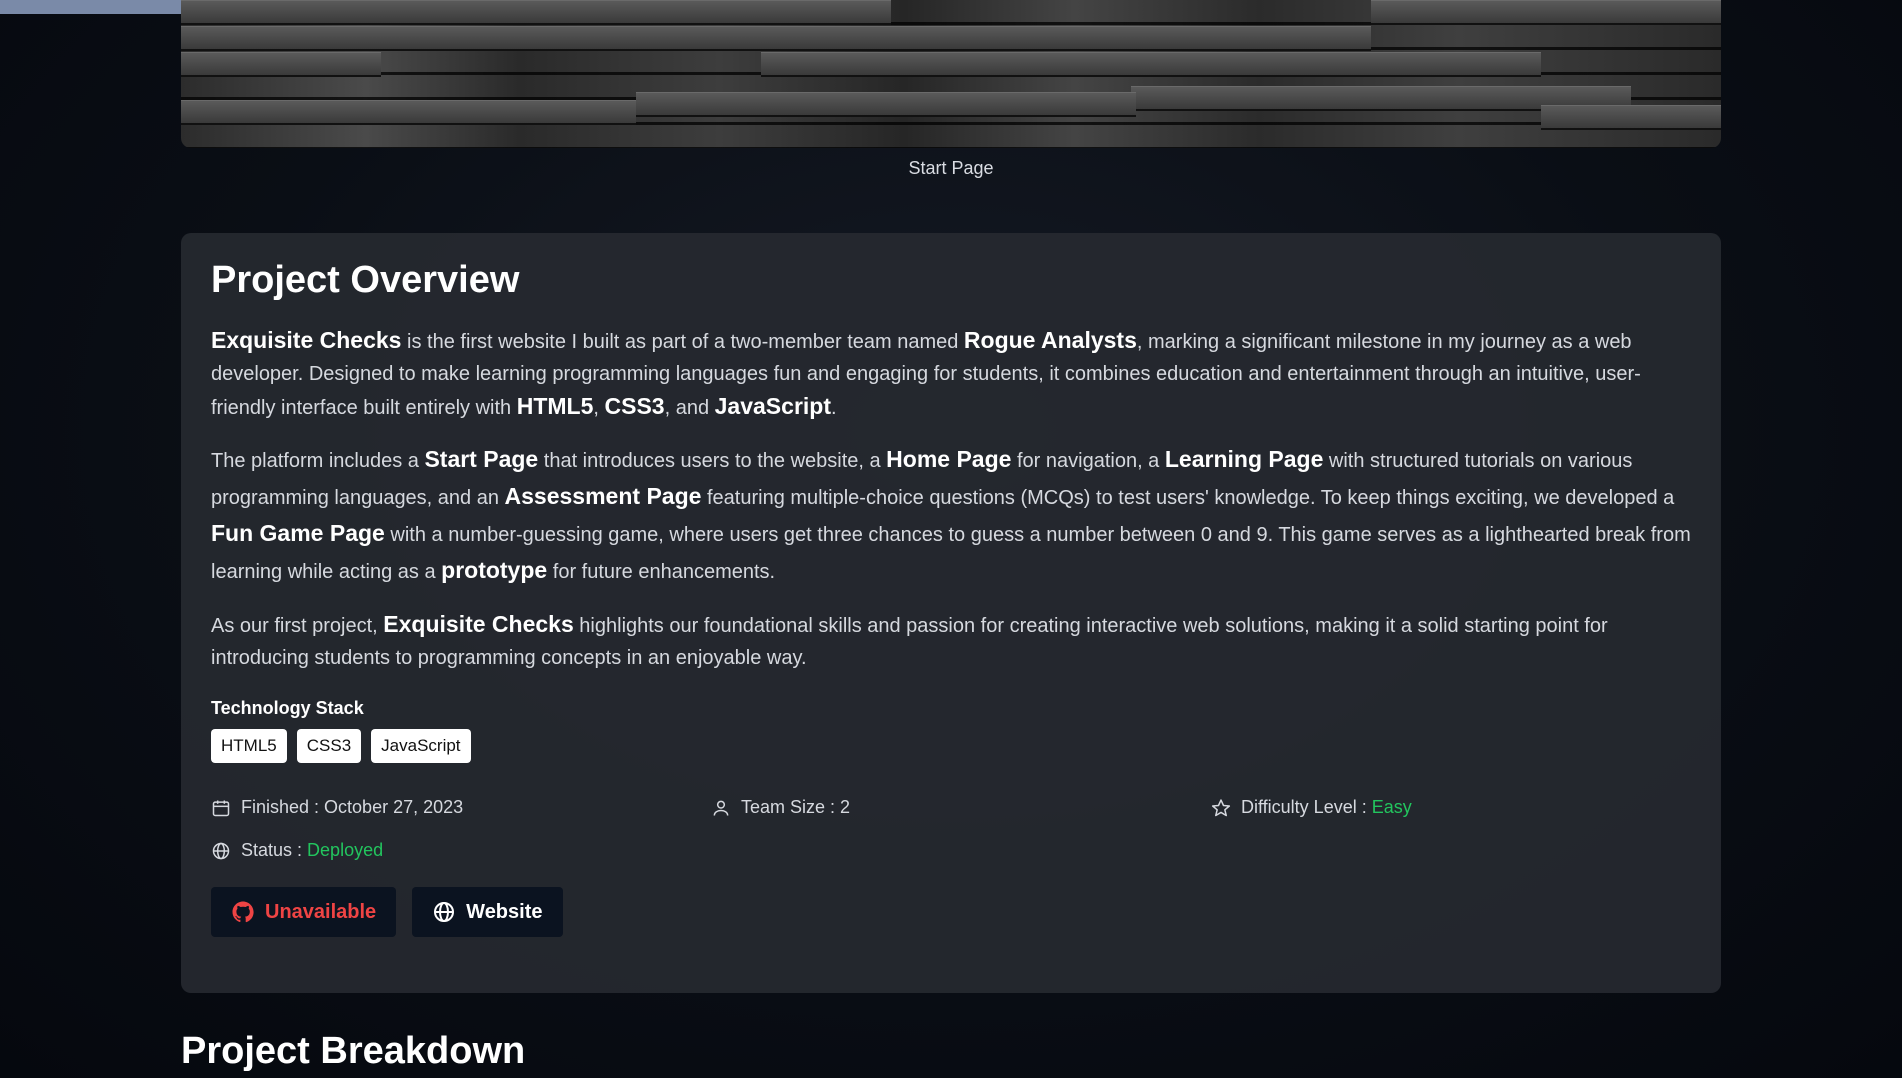 The image size is (1902, 1078). I want to click on technology-tags: HTML5 CSS3 JavaScript, so click(951, 746).